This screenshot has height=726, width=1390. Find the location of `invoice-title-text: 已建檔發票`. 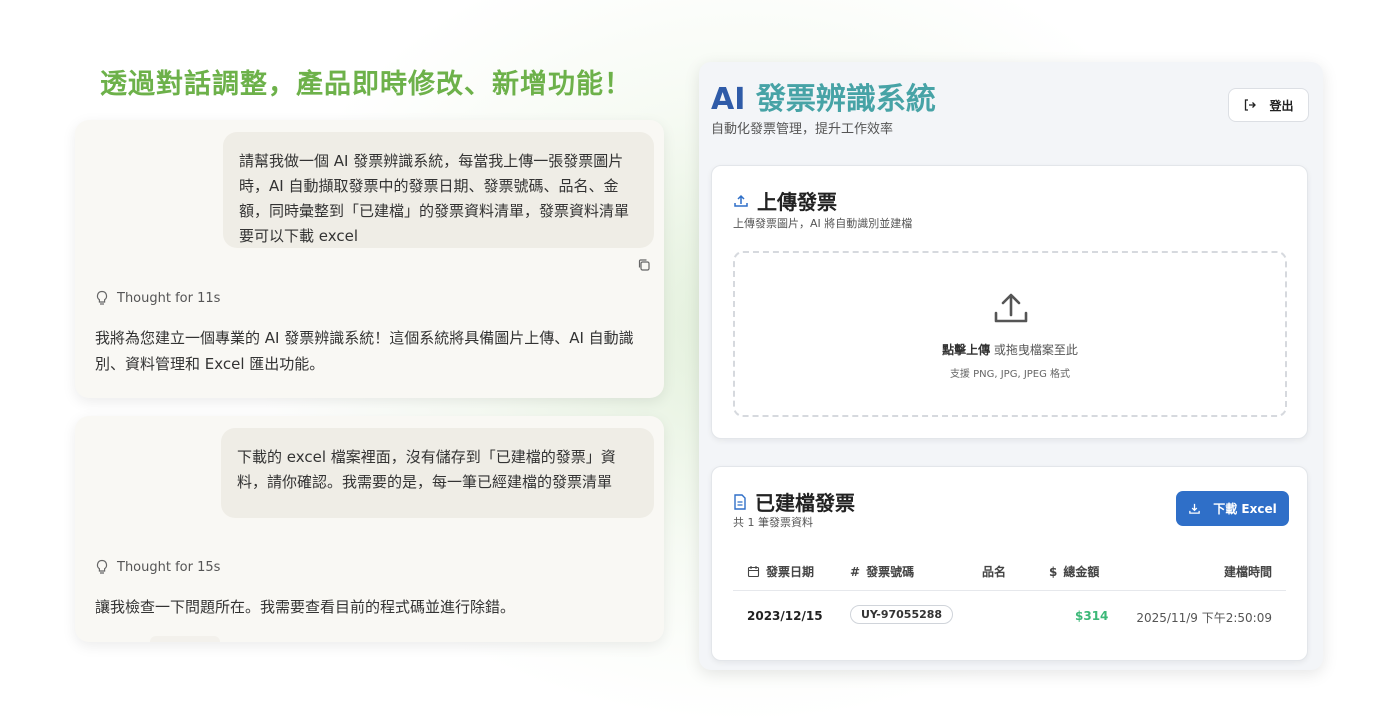

invoice-title-text: 已建檔發票 is located at coordinates (805, 503).